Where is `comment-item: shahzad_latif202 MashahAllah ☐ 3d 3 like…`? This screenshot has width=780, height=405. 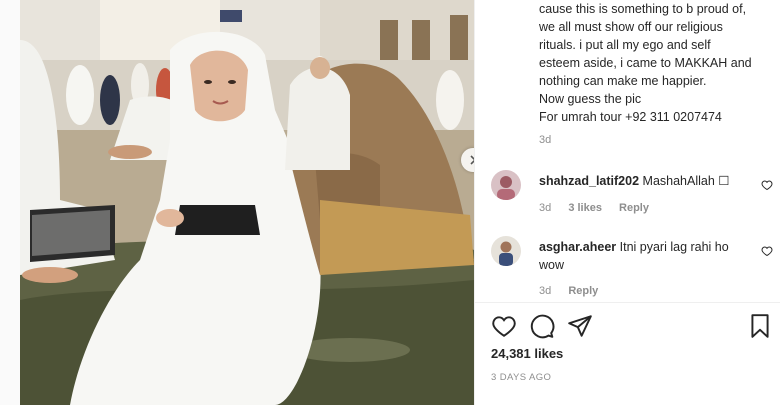
comment-item: shahzad_latif202 MashahAllah ☐ 3d 3 like… is located at coordinates (635, 195).